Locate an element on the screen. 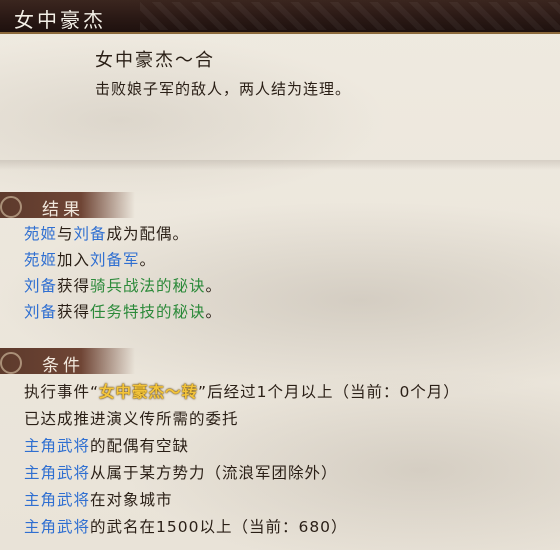  conditions-header-ornament is located at coordinates (11, 363).